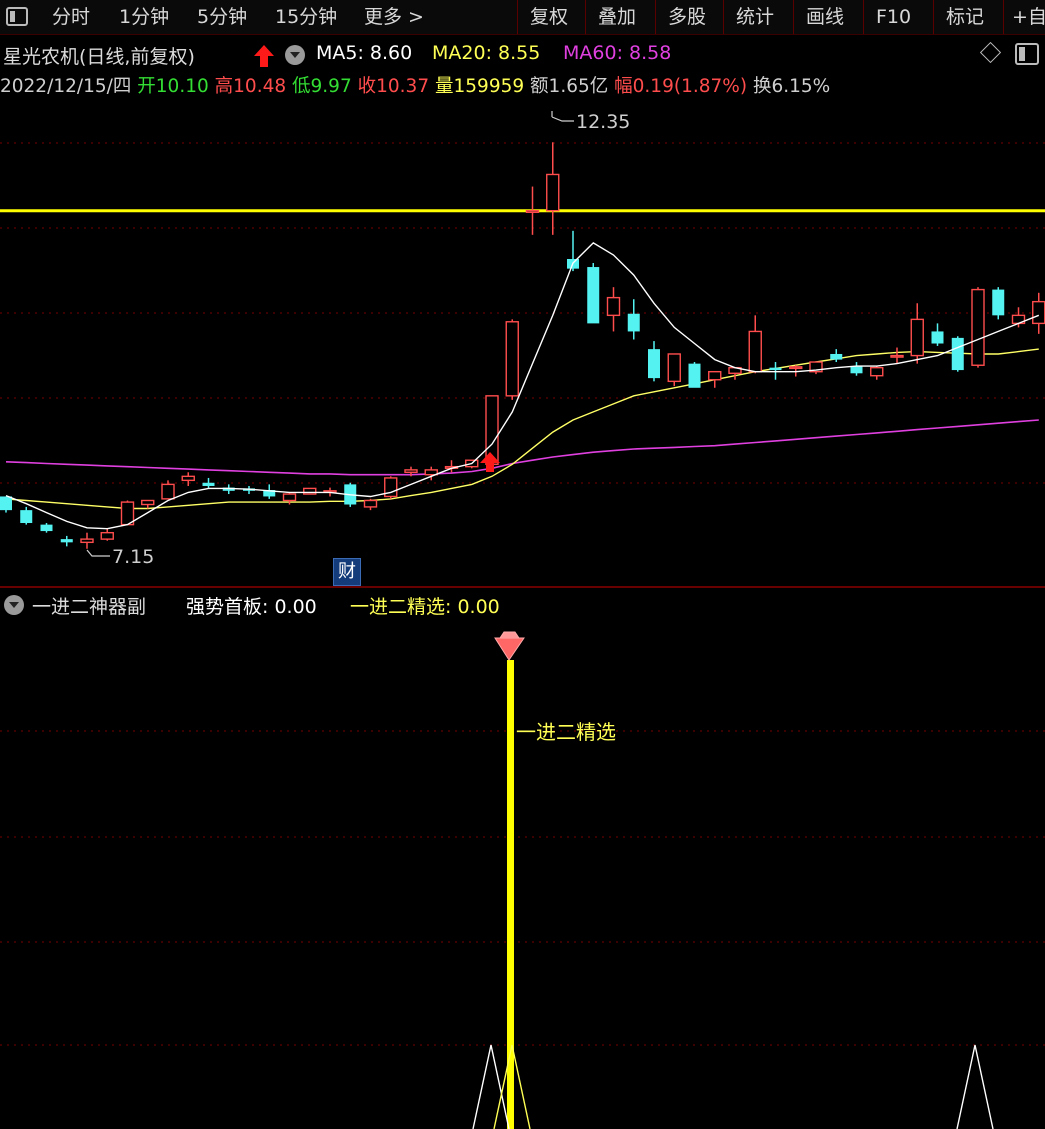  Describe the element at coordinates (510, 894) in the screenshot. I see `select-signal-bar` at that location.